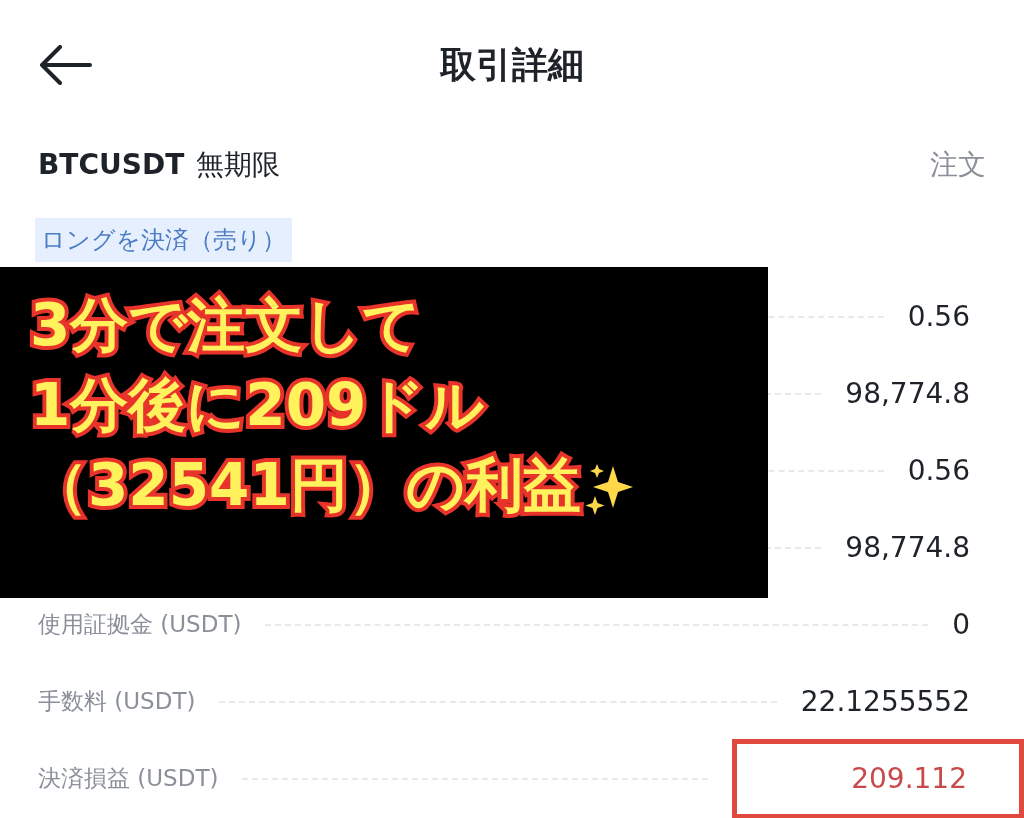  Describe the element at coordinates (961, 624) in the screenshot. I see `row-value: 0` at that location.